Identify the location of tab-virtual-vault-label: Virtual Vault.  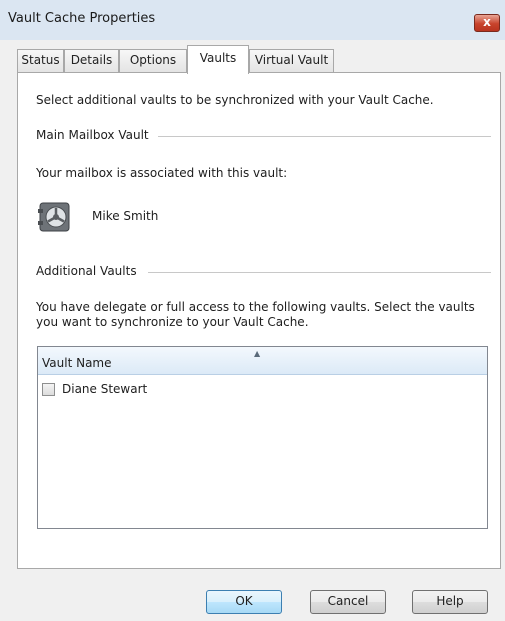
(291, 60).